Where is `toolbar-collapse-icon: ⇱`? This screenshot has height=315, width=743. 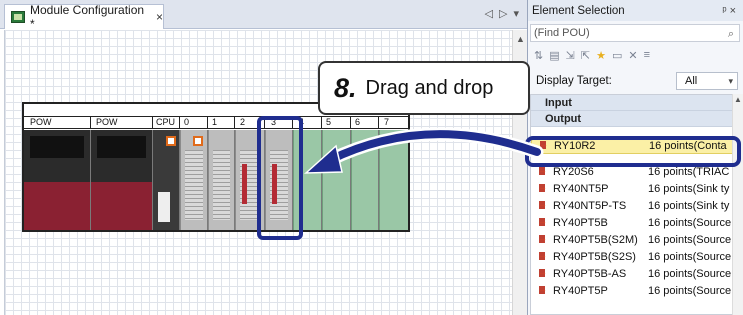 toolbar-collapse-icon: ⇱ is located at coordinates (585, 55).